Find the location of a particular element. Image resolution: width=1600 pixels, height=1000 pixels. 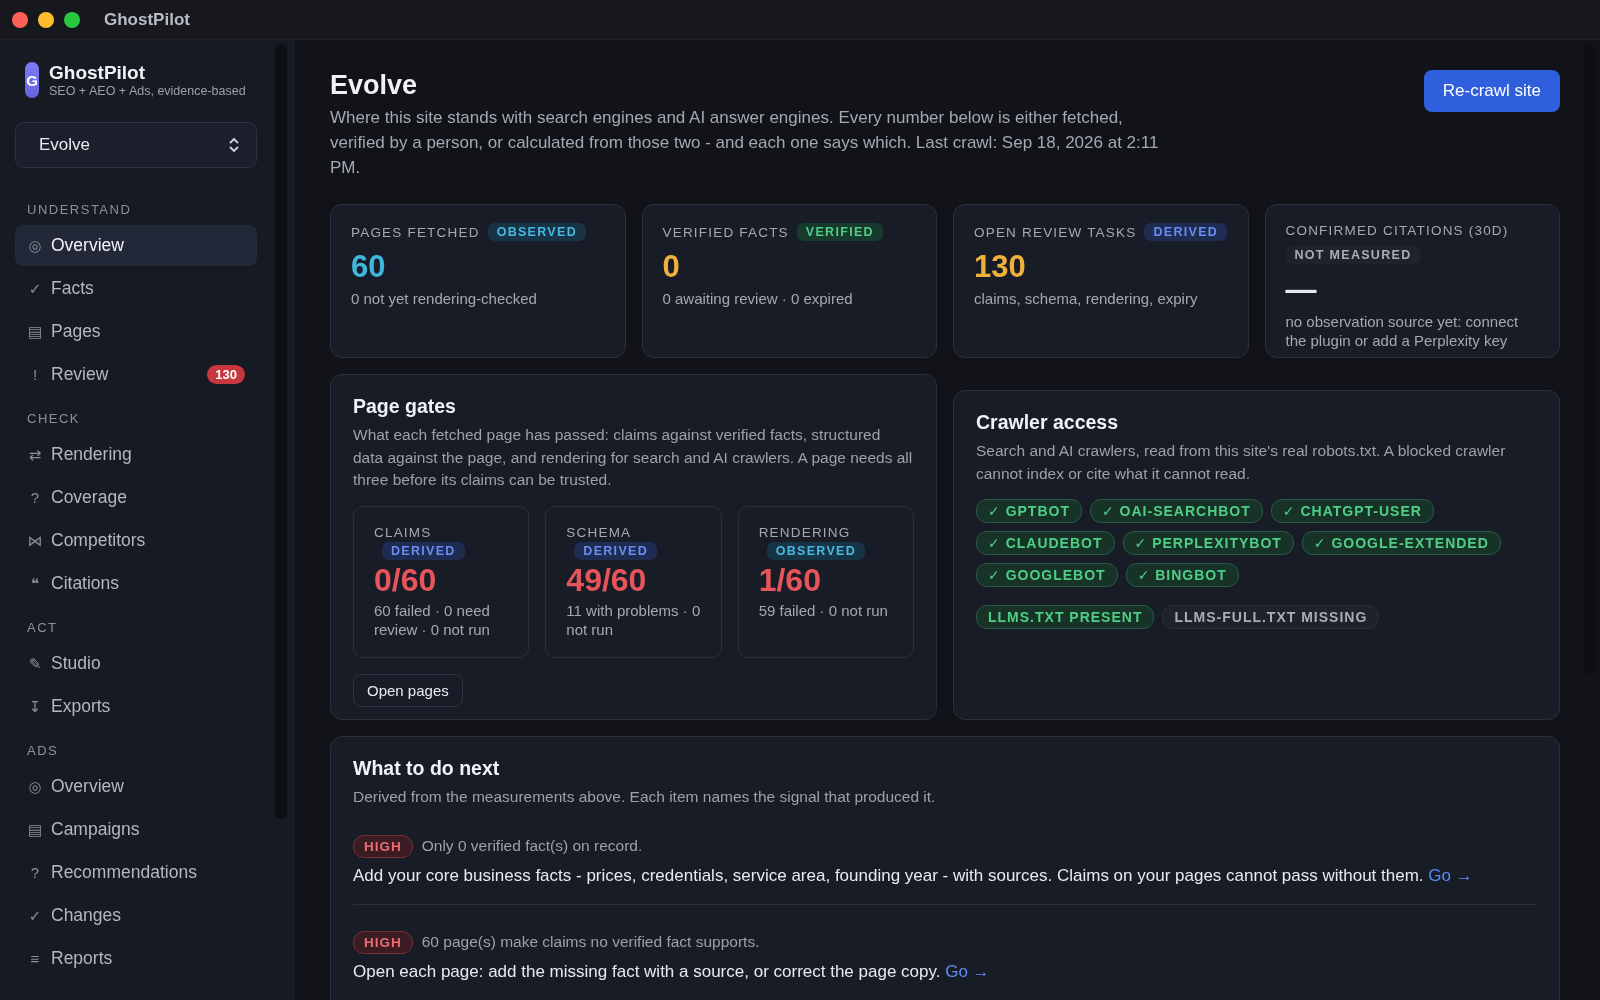

gate-label: SCHEMA is located at coordinates (599, 532).